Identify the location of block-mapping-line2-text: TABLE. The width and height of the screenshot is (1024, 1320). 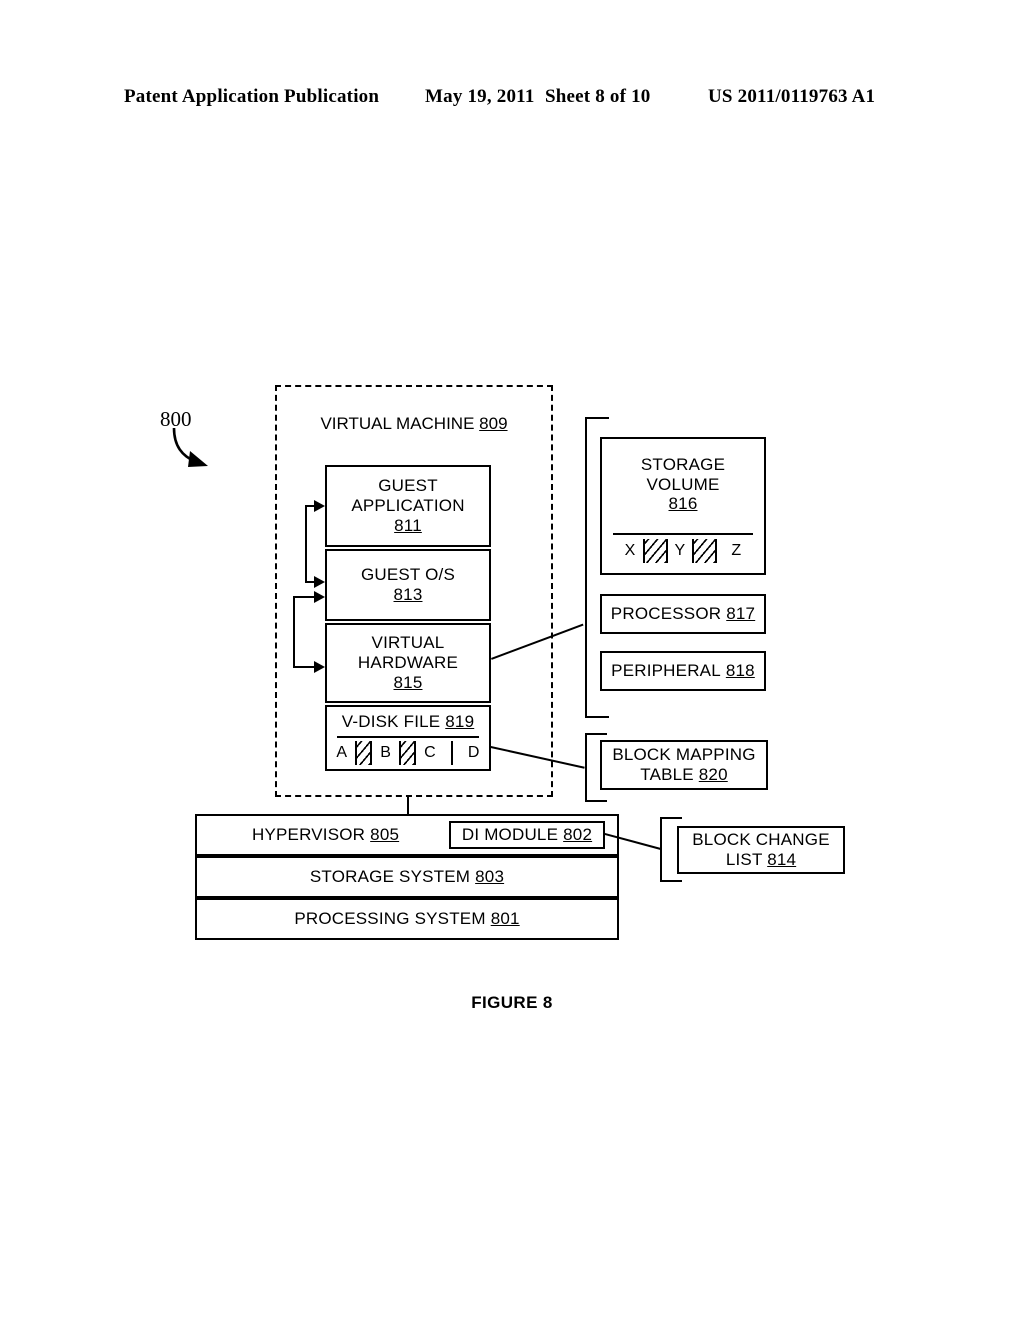
(667, 774).